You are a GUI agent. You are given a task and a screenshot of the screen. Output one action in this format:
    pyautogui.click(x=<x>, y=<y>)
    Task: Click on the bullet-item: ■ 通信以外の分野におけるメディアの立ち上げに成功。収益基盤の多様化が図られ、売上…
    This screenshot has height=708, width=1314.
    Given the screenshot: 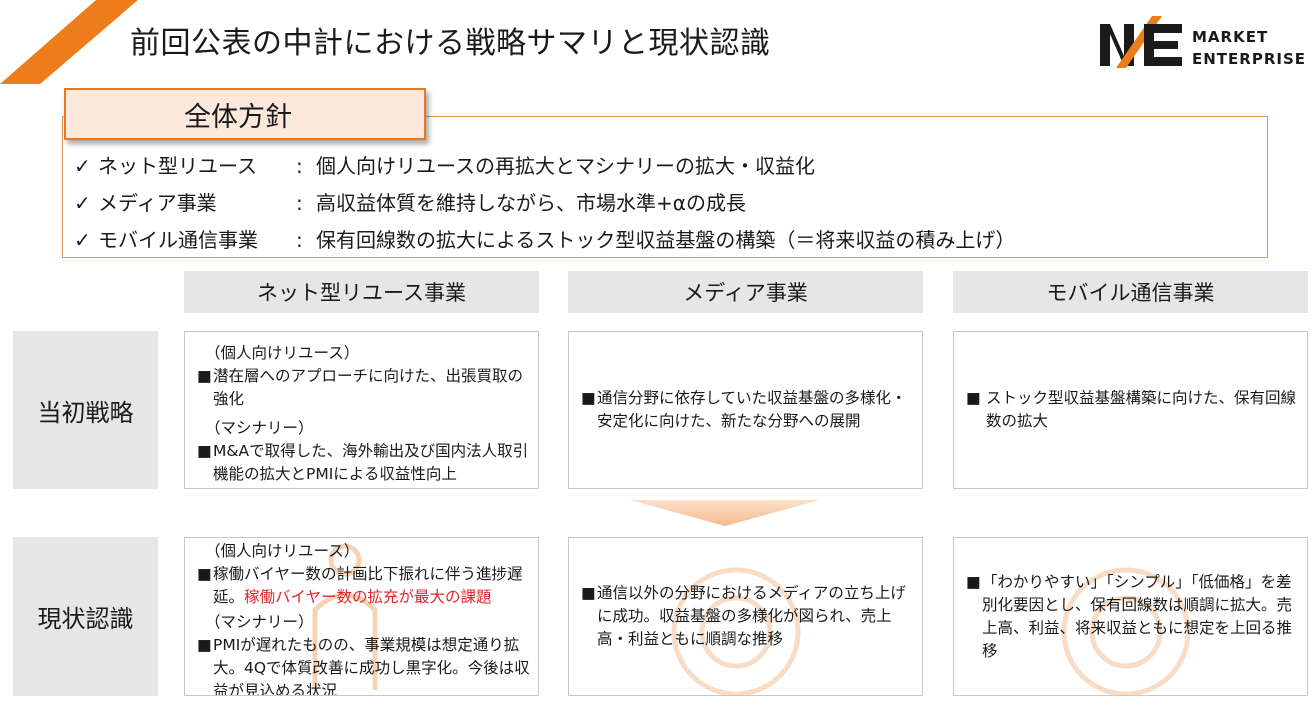 What is the action you would take?
    pyautogui.click(x=740, y=616)
    